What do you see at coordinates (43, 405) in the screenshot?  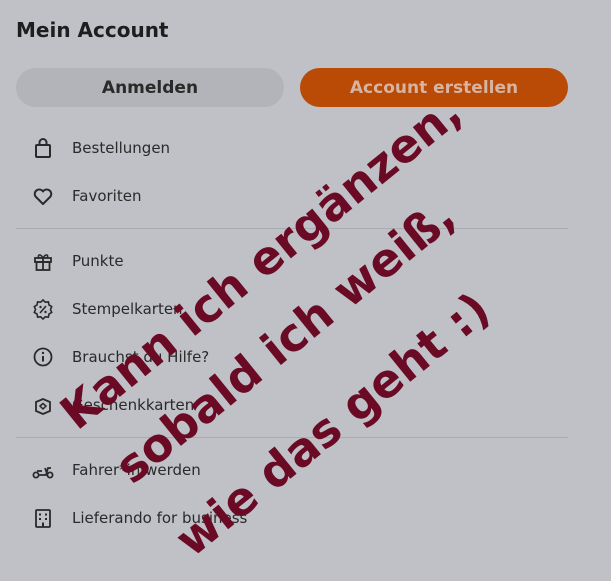 I see `gift-card-icon` at bounding box center [43, 405].